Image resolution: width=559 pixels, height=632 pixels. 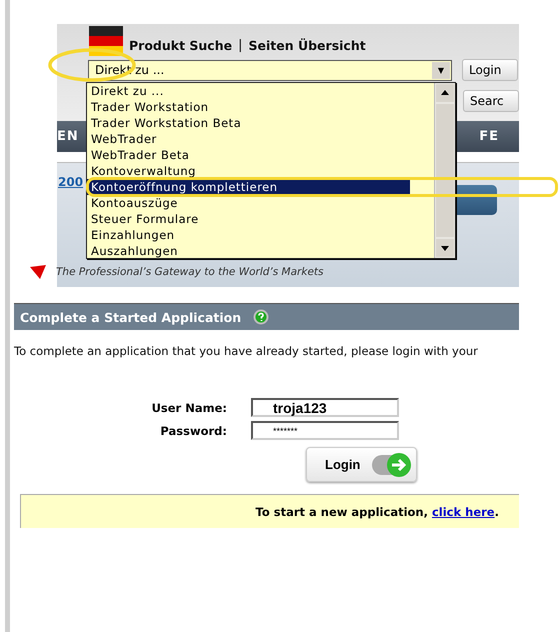 What do you see at coordinates (260, 107) in the screenshot?
I see `dropdown-item: Trader Workstation` at bounding box center [260, 107].